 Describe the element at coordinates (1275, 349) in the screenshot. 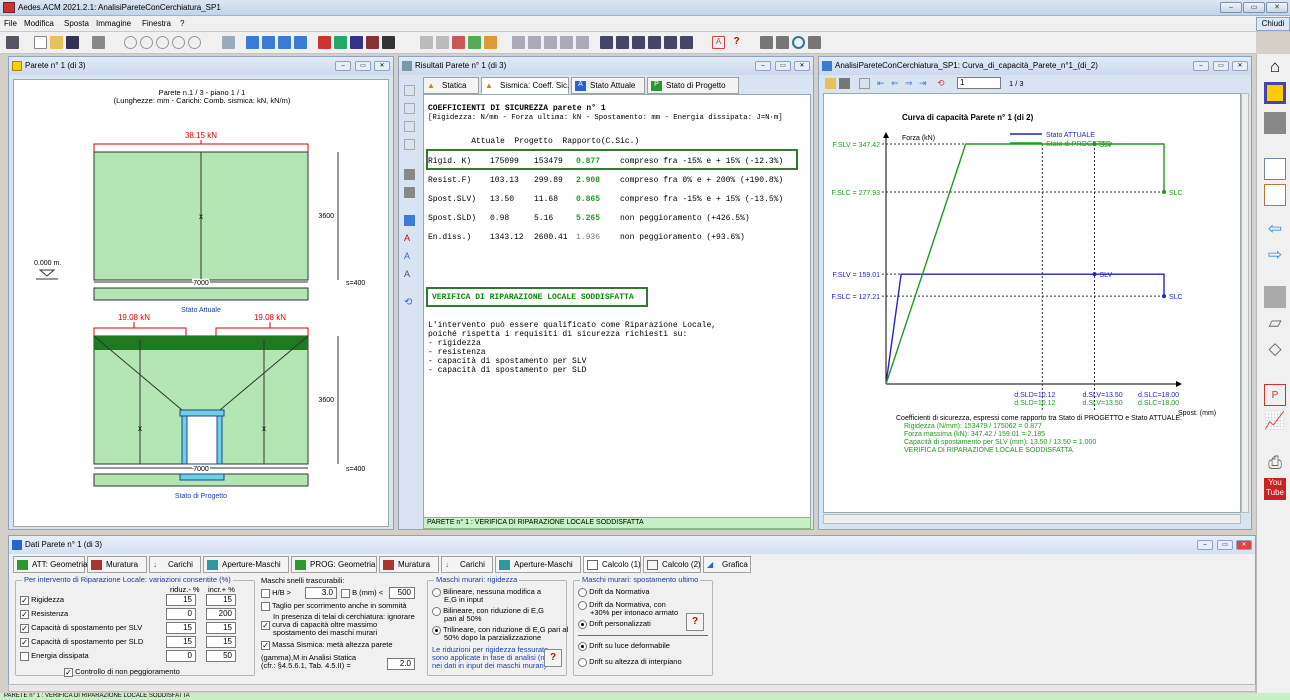

I see `shape-icon: ◇` at that location.